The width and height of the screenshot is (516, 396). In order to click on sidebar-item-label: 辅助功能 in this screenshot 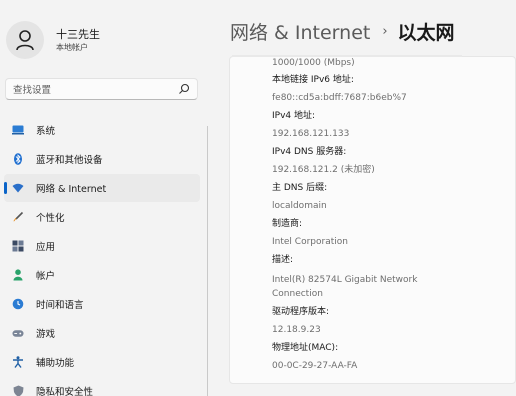, I will do `click(55, 363)`.